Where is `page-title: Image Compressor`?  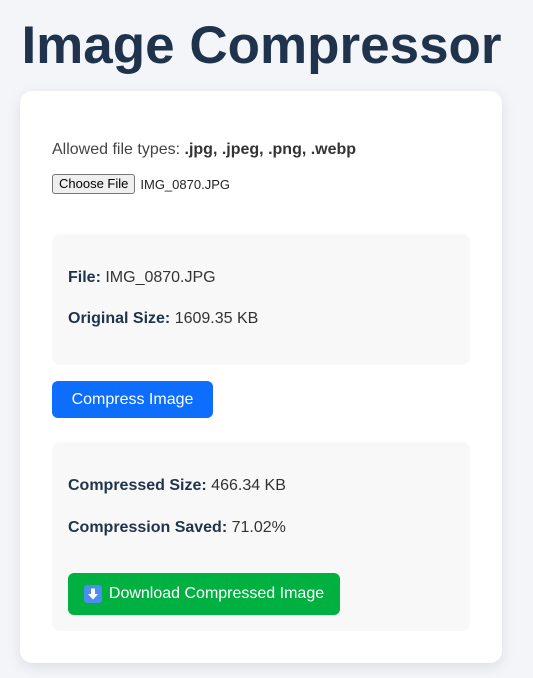
page-title: Image Compressor is located at coordinates (261, 45).